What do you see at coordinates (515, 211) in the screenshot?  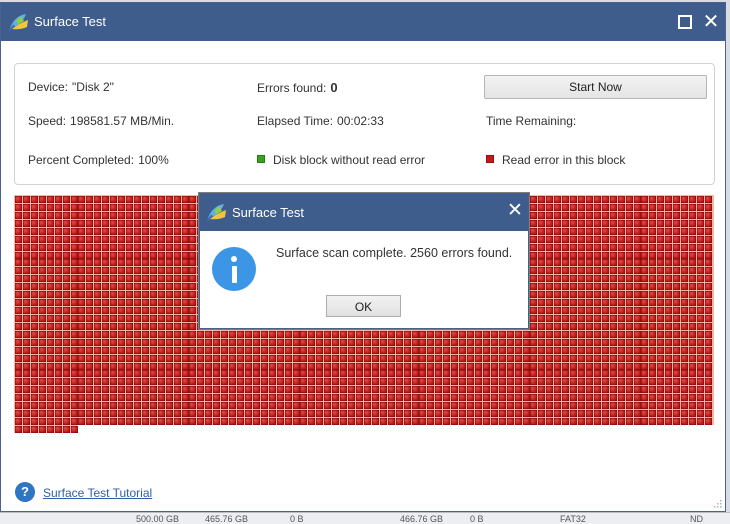 I see `dialog-close-button: ✕` at bounding box center [515, 211].